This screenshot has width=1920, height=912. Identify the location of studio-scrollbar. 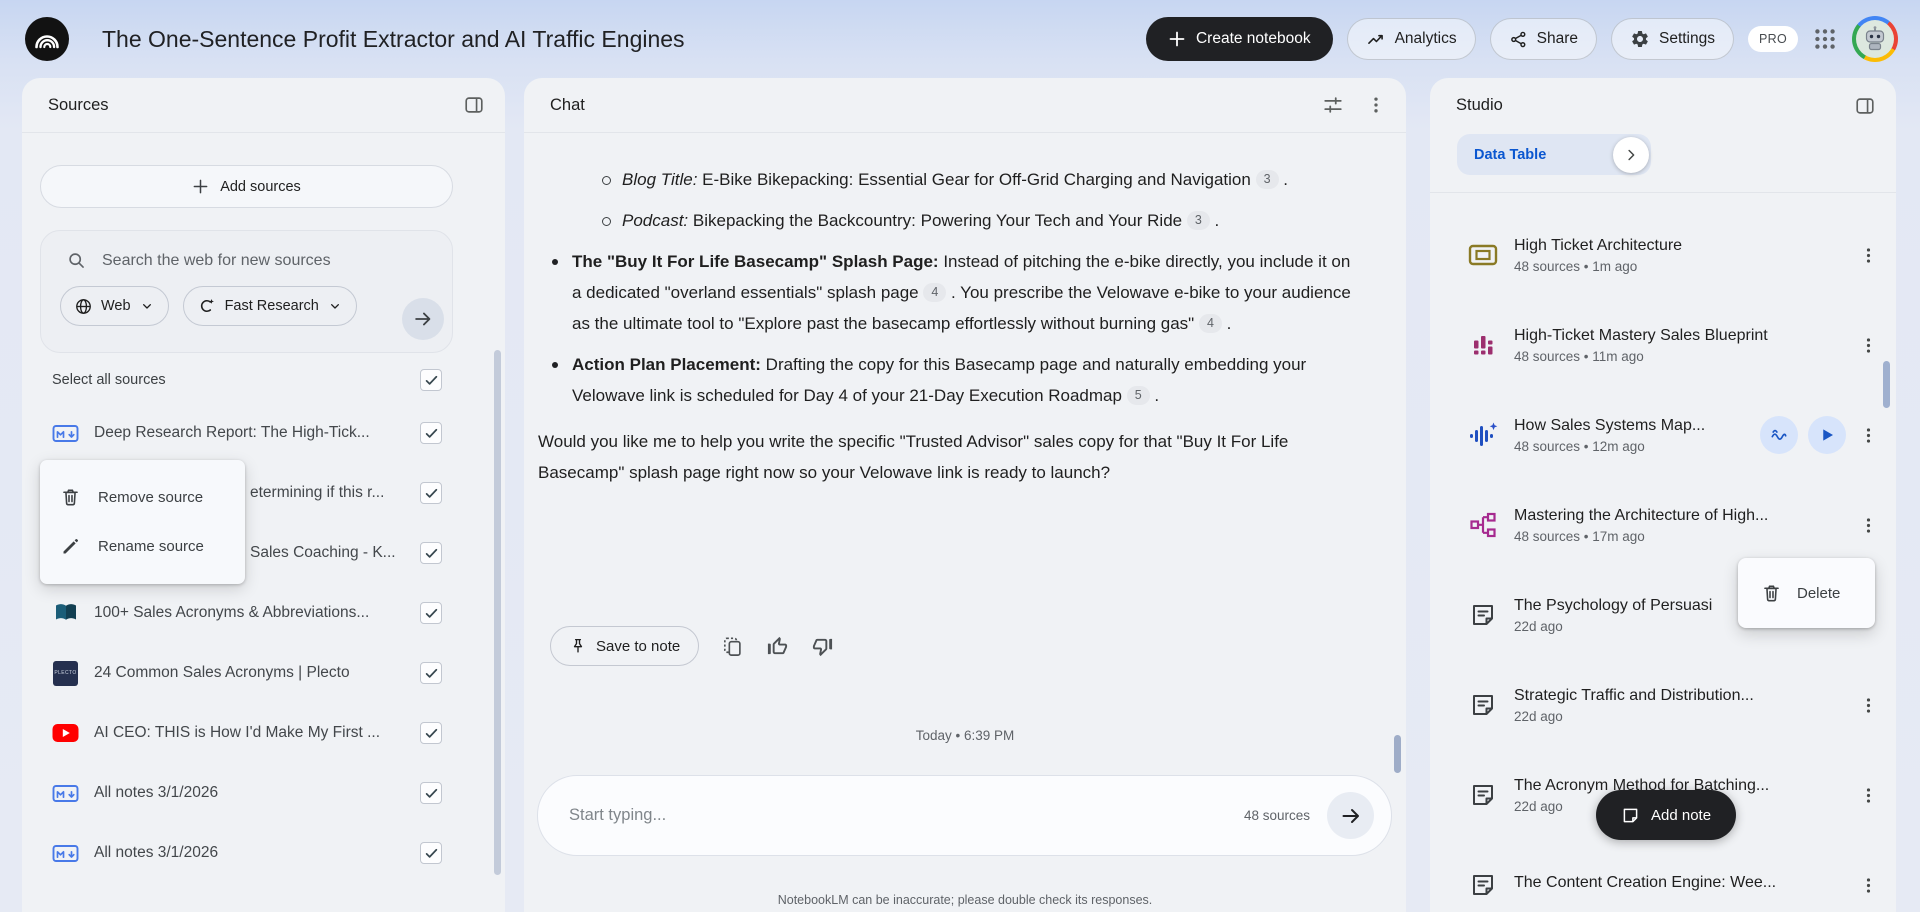
(1886, 384).